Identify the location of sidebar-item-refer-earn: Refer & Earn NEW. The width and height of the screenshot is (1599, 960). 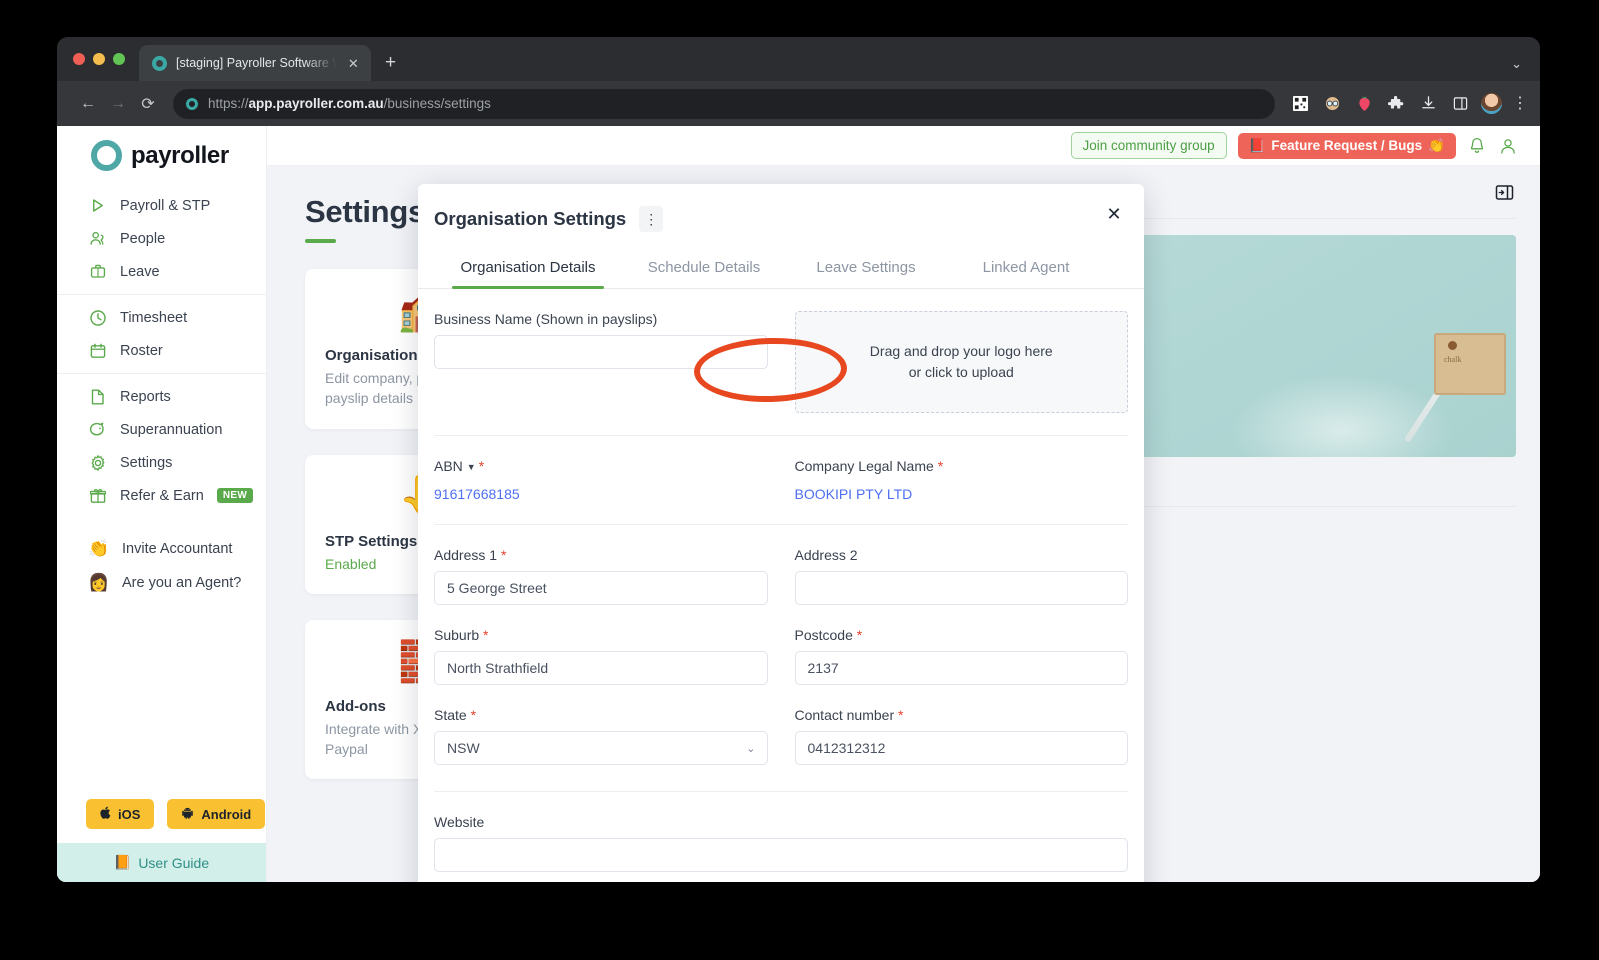
(161, 495).